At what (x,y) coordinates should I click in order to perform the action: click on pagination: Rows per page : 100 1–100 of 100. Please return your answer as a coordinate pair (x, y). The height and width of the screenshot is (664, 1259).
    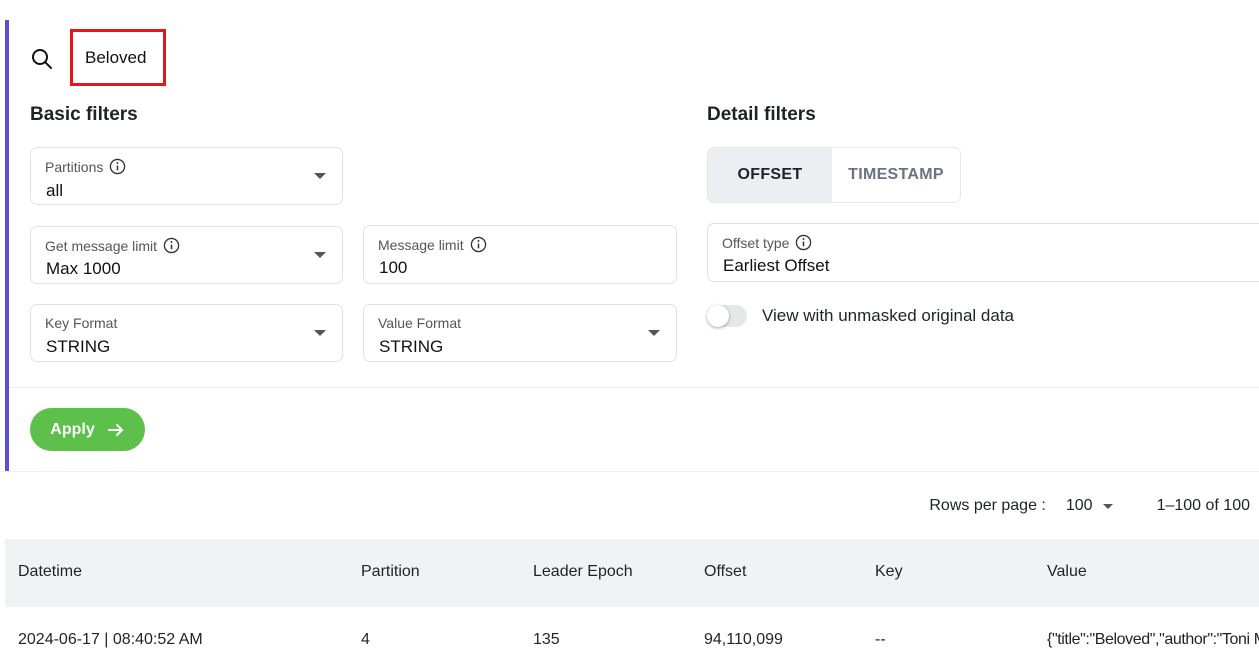
    Looking at the image, I should click on (1089, 506).